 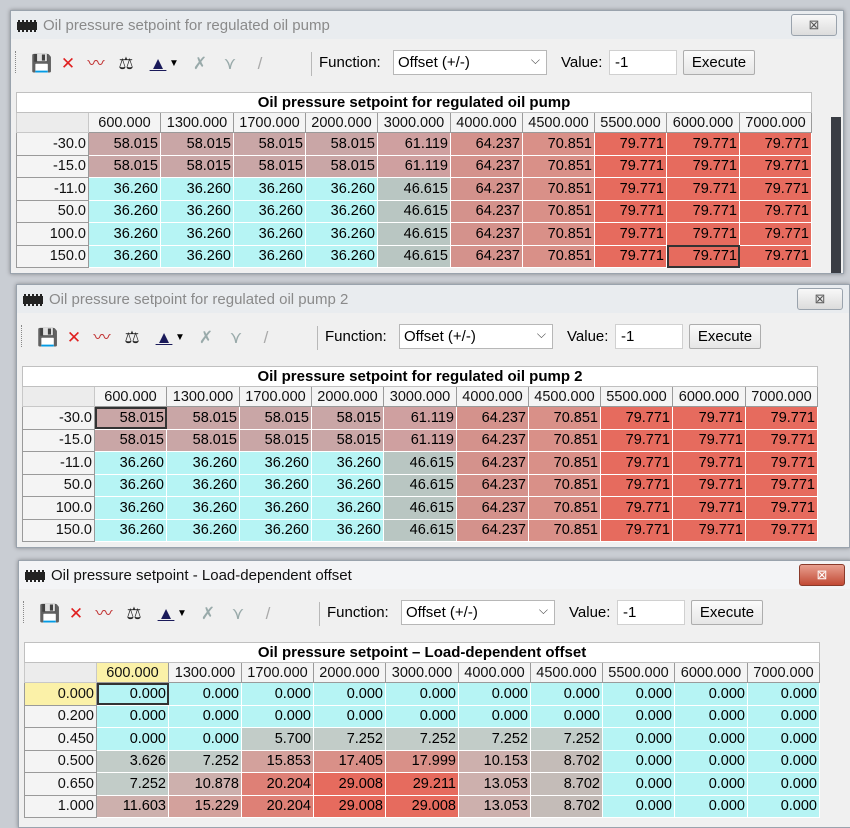 I want to click on row-header: -30.0, so click(x=58, y=418).